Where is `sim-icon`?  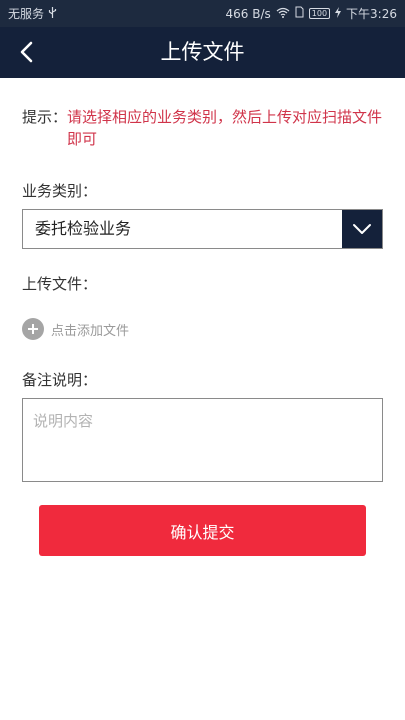
sim-icon is located at coordinates (299, 13).